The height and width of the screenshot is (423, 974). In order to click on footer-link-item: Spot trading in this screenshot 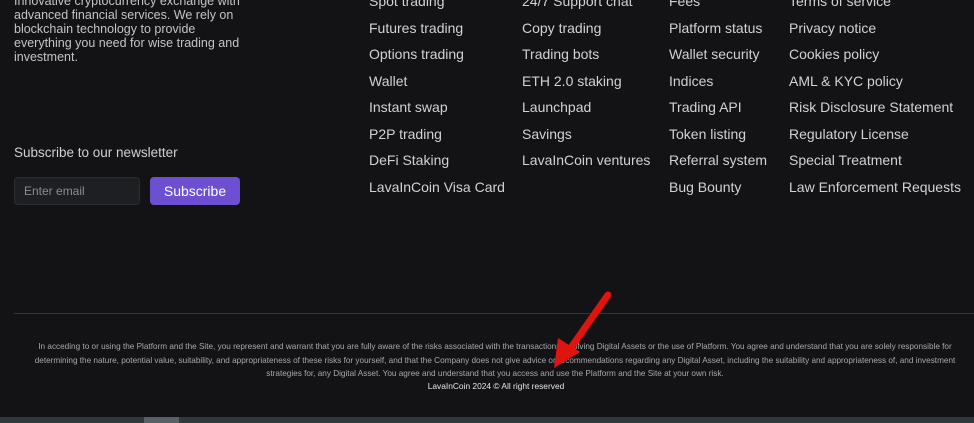, I will do `click(437, 9)`.